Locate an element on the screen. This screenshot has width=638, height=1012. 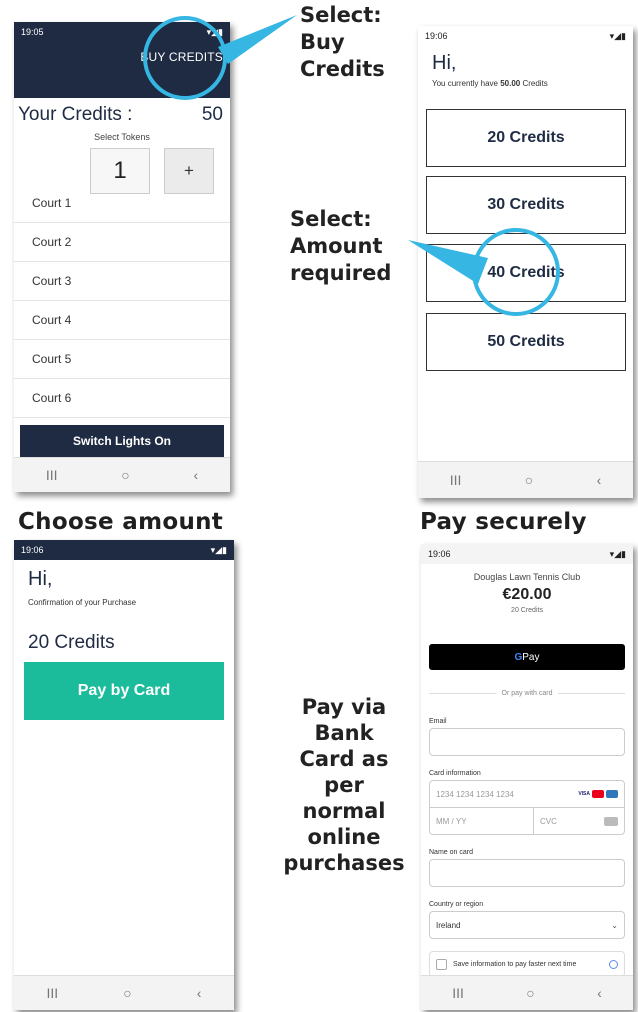
note-select-amount: Select: Amount required is located at coordinates (340, 246).